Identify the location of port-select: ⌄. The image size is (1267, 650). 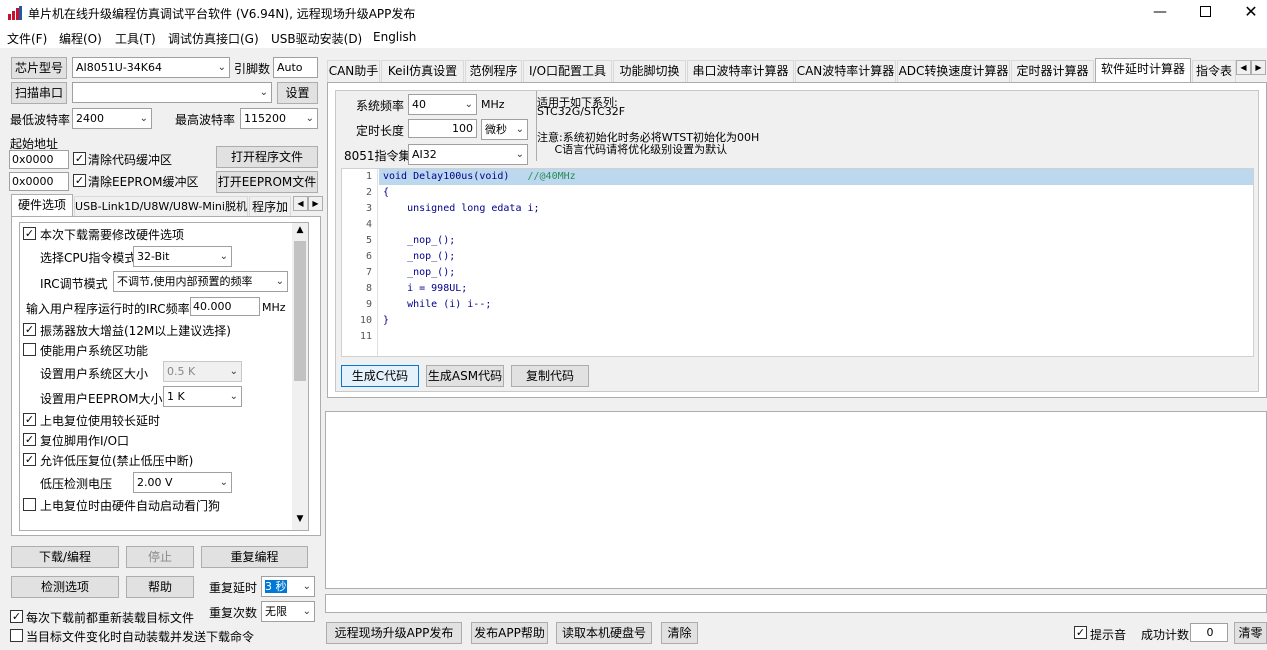
(172, 92).